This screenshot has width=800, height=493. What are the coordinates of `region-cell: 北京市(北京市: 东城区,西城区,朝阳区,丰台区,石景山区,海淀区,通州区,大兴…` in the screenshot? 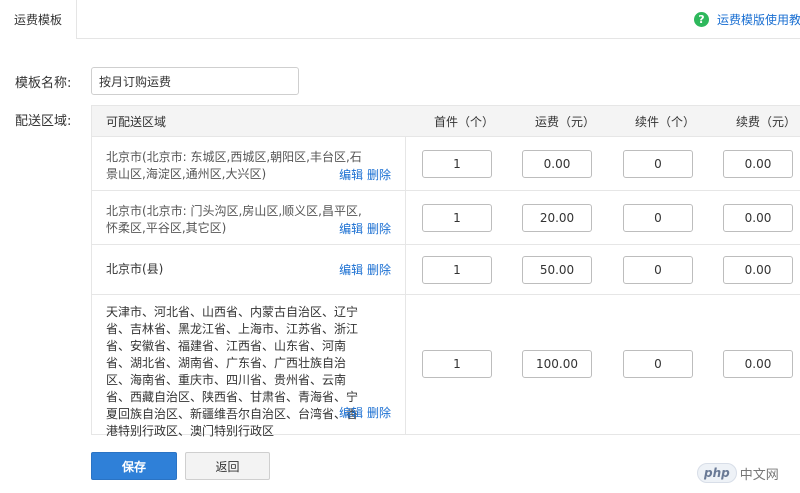 It's located at (249, 163).